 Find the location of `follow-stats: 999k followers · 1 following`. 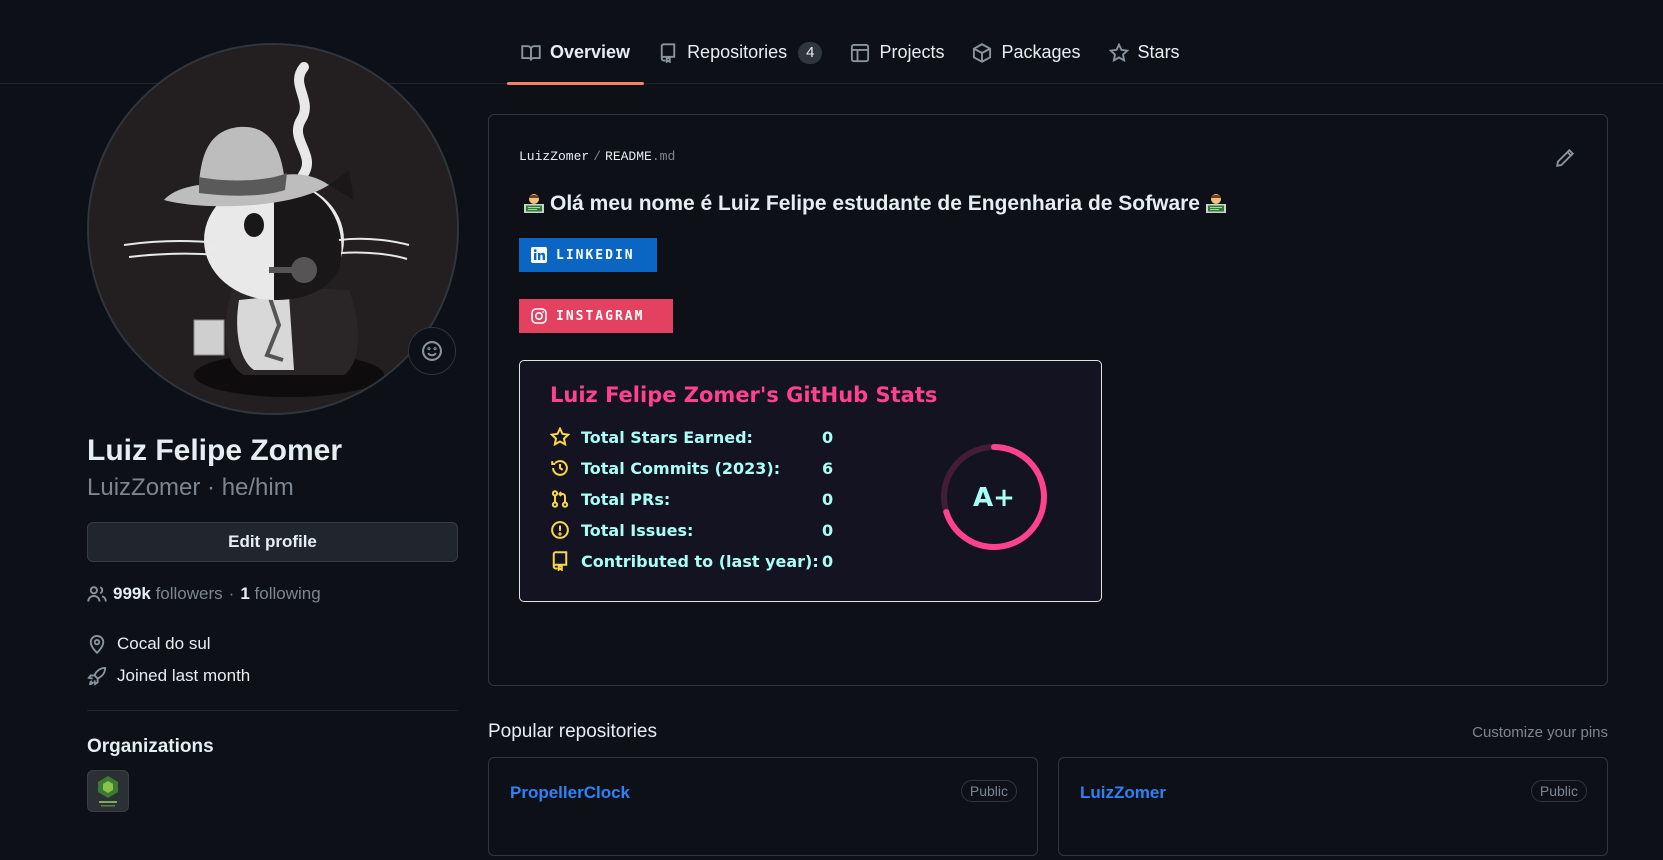

follow-stats: 999k followers · 1 following is located at coordinates (204, 594).